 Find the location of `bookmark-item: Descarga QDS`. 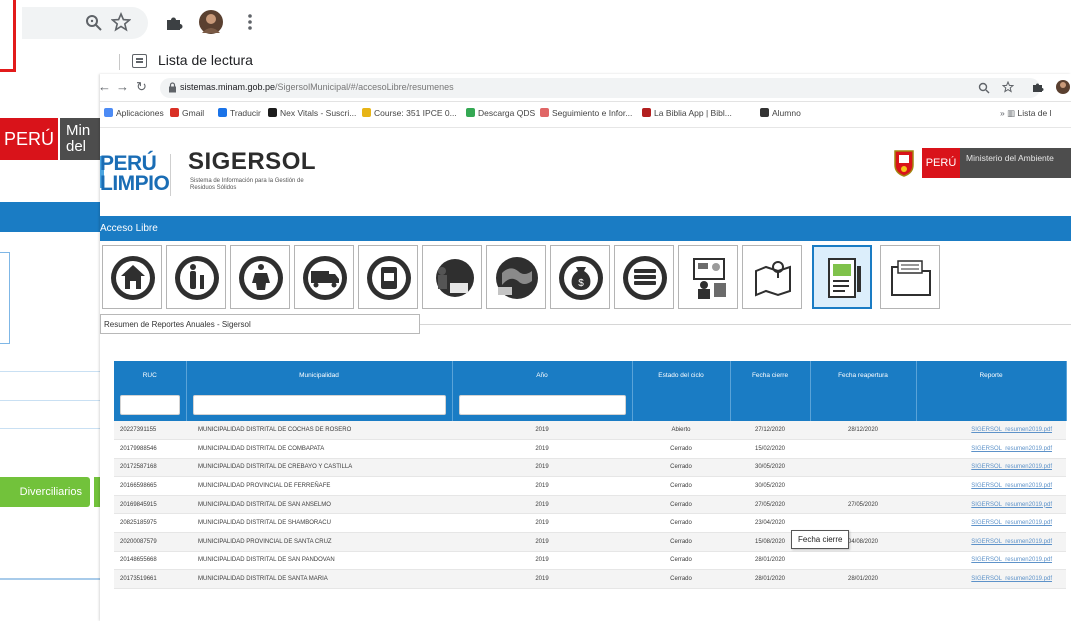

bookmark-item: Descarga QDS is located at coordinates (500, 113).